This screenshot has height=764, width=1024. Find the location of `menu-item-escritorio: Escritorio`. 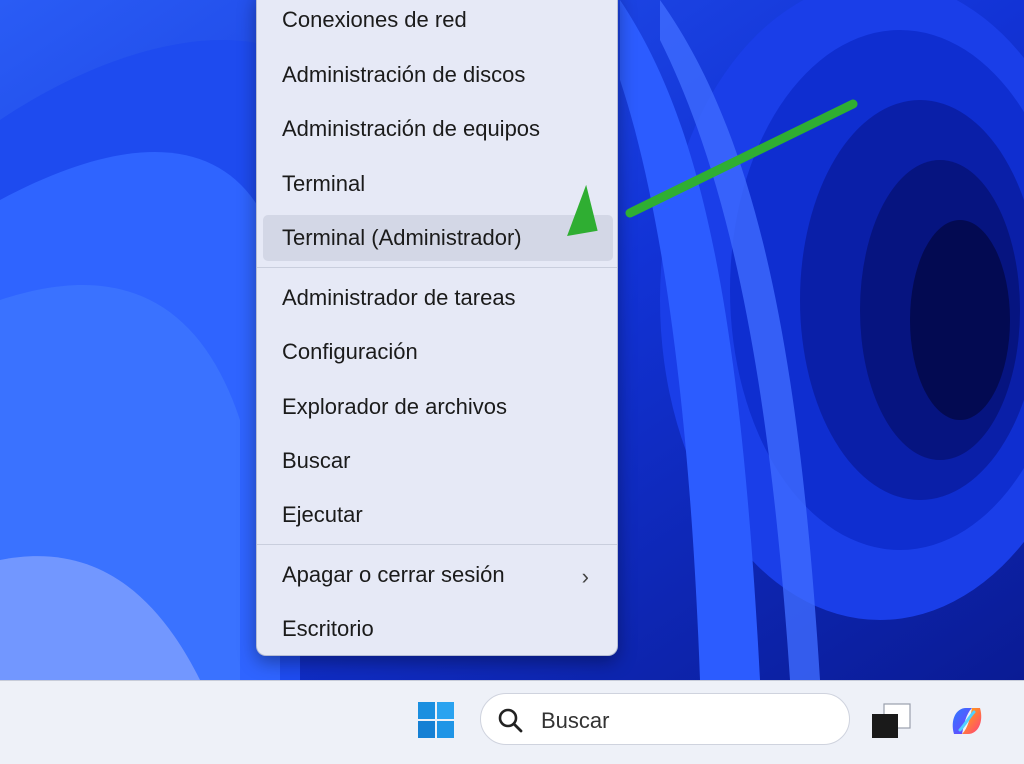

menu-item-escritorio: Escritorio is located at coordinates (438, 629).